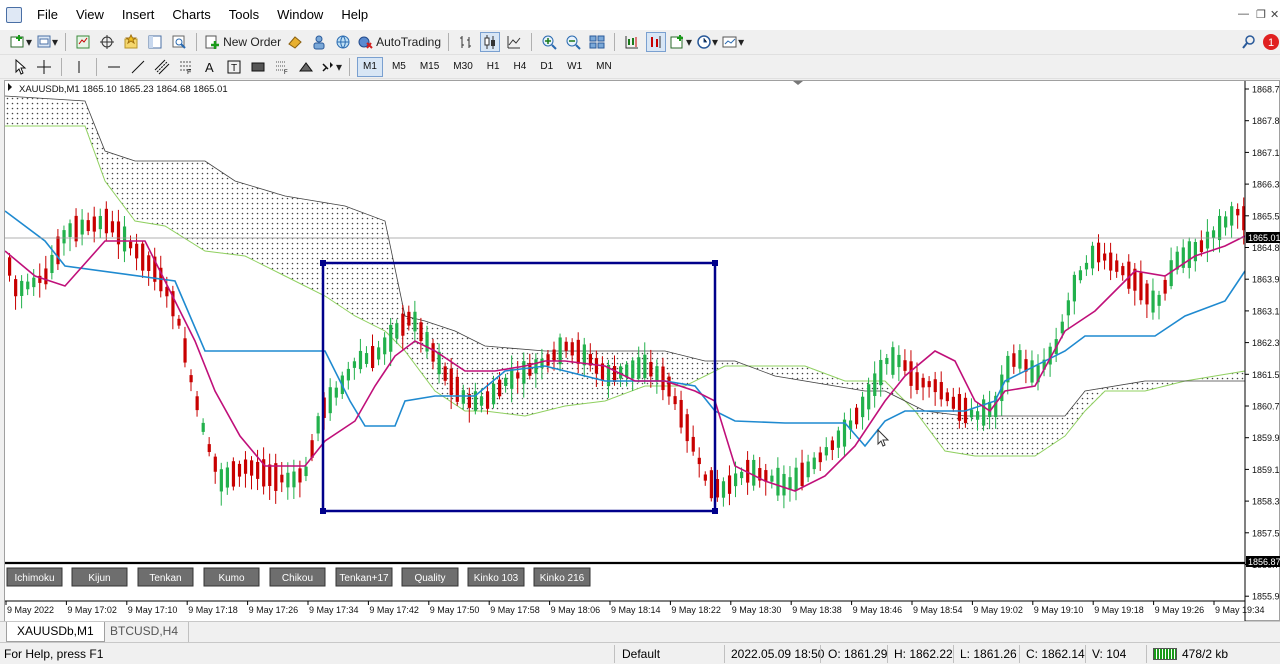 The width and height of the screenshot is (1280, 664). What do you see at coordinates (1274, 14) in the screenshot?
I see `close-icon: ✕` at bounding box center [1274, 14].